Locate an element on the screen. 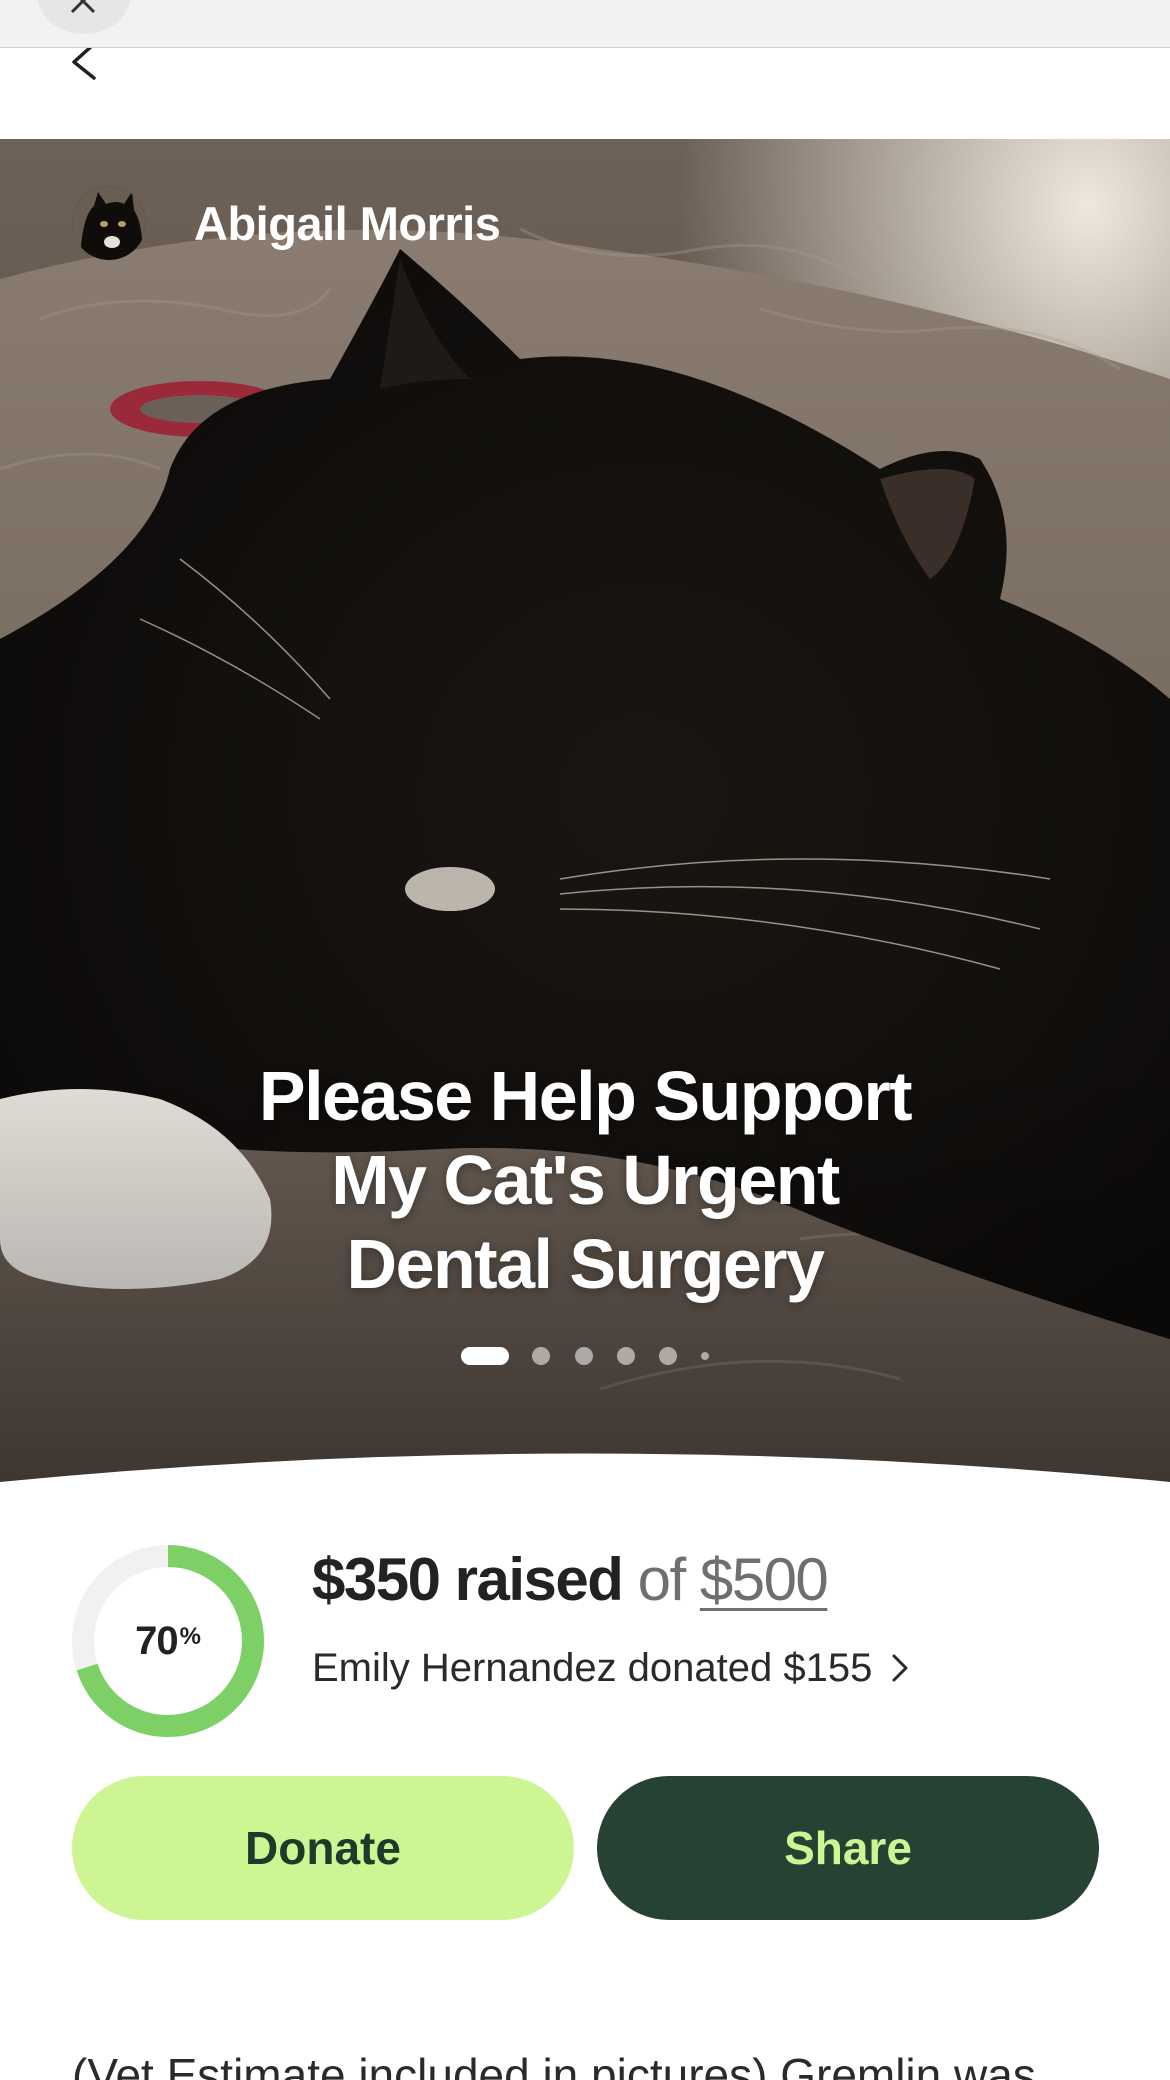 The width and height of the screenshot is (1170, 2080). recent-donation-link: Emily Hernandez donated $155 is located at coordinates (611, 1668).